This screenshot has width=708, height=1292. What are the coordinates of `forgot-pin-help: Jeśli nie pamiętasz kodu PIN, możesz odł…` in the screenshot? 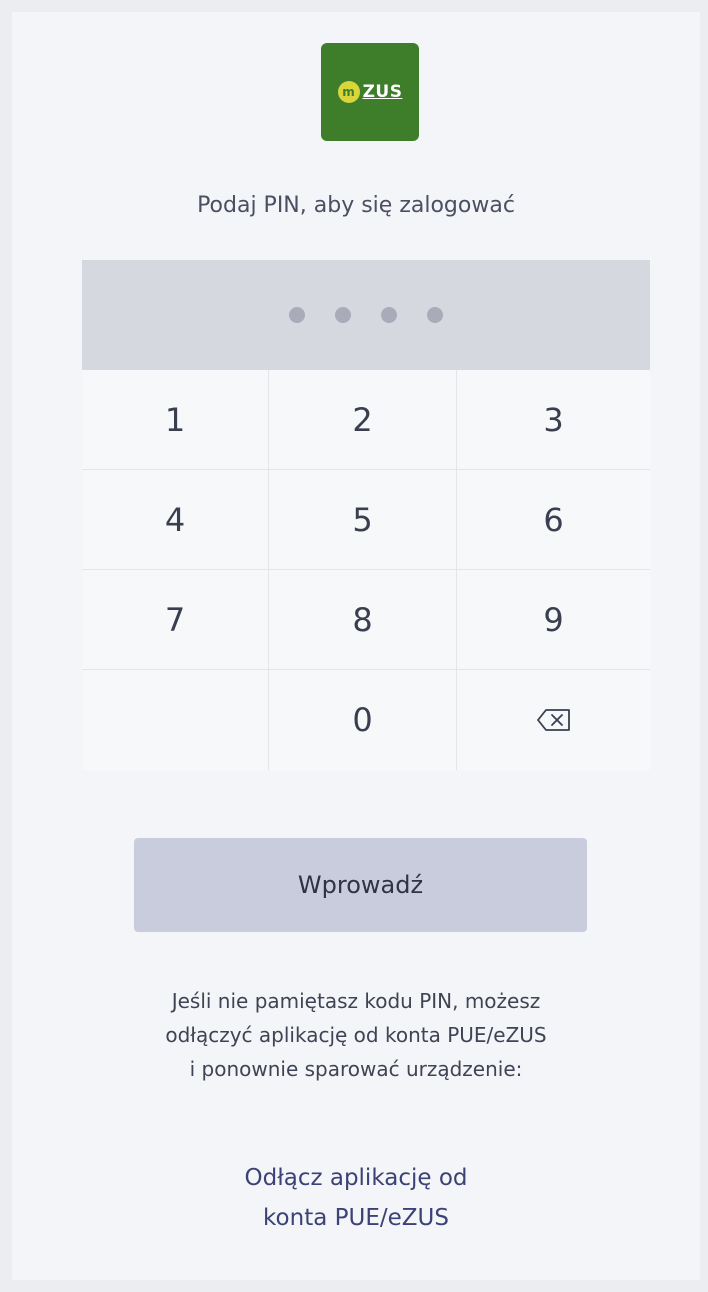 It's located at (356, 1035).